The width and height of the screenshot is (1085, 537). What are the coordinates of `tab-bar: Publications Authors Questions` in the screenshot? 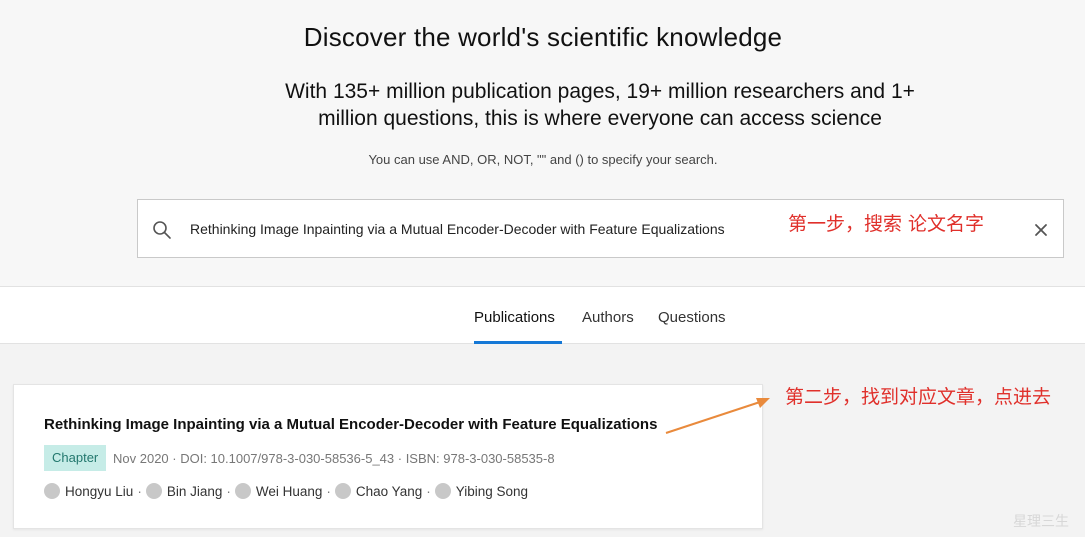 It's located at (542, 315).